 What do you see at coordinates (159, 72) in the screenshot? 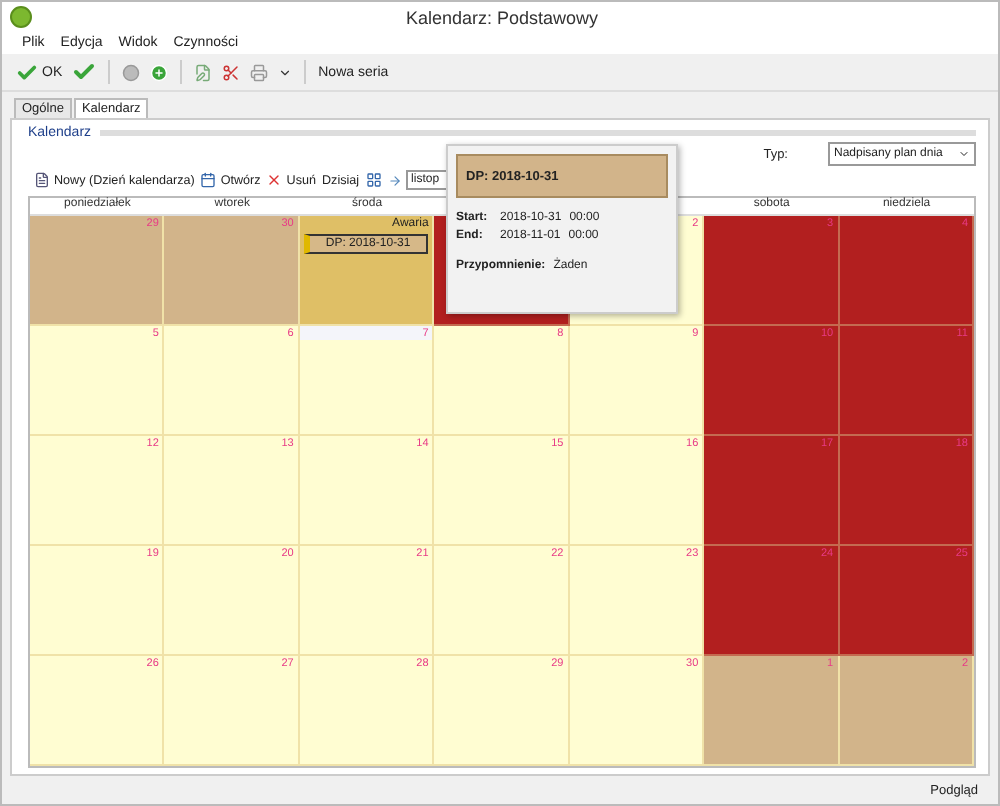
I see `add-icon` at bounding box center [159, 72].